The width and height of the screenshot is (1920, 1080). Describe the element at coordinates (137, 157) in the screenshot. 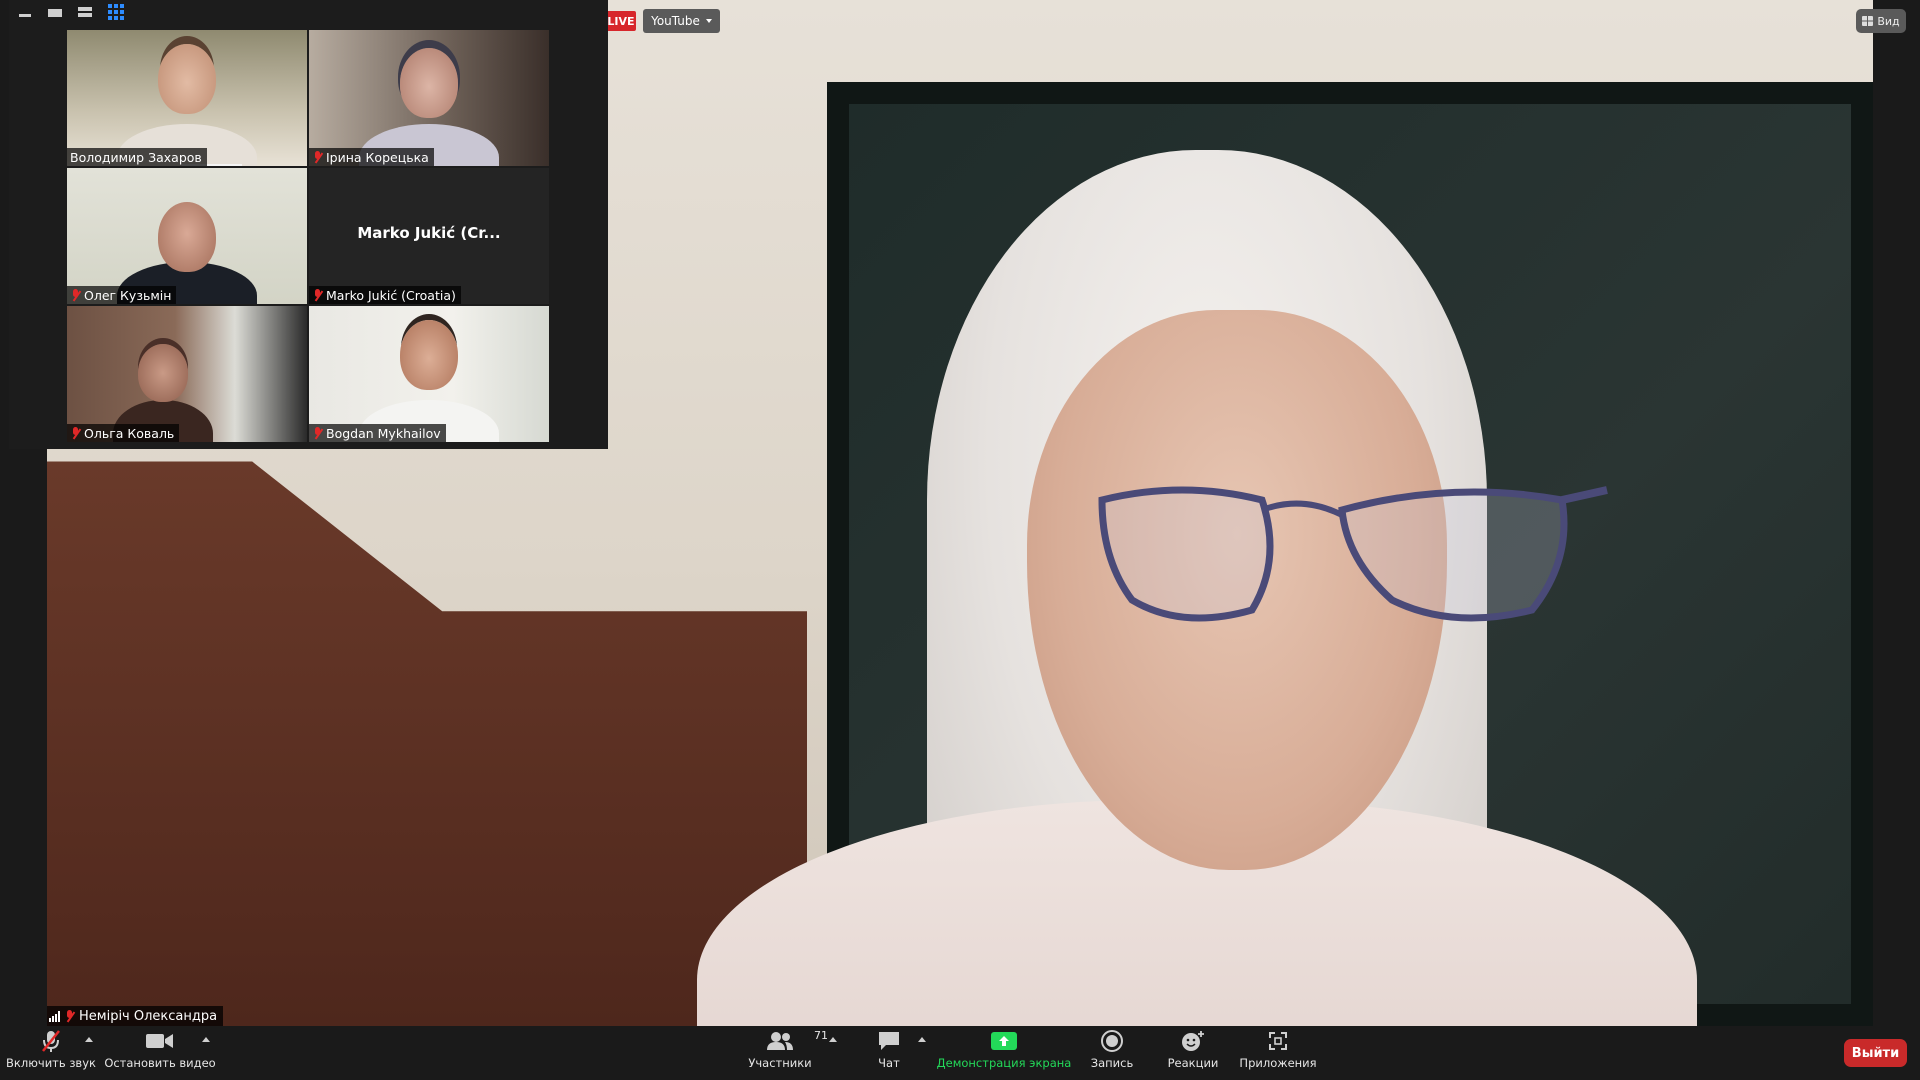

I see `participant-name-tag: Володимир Захаров` at that location.